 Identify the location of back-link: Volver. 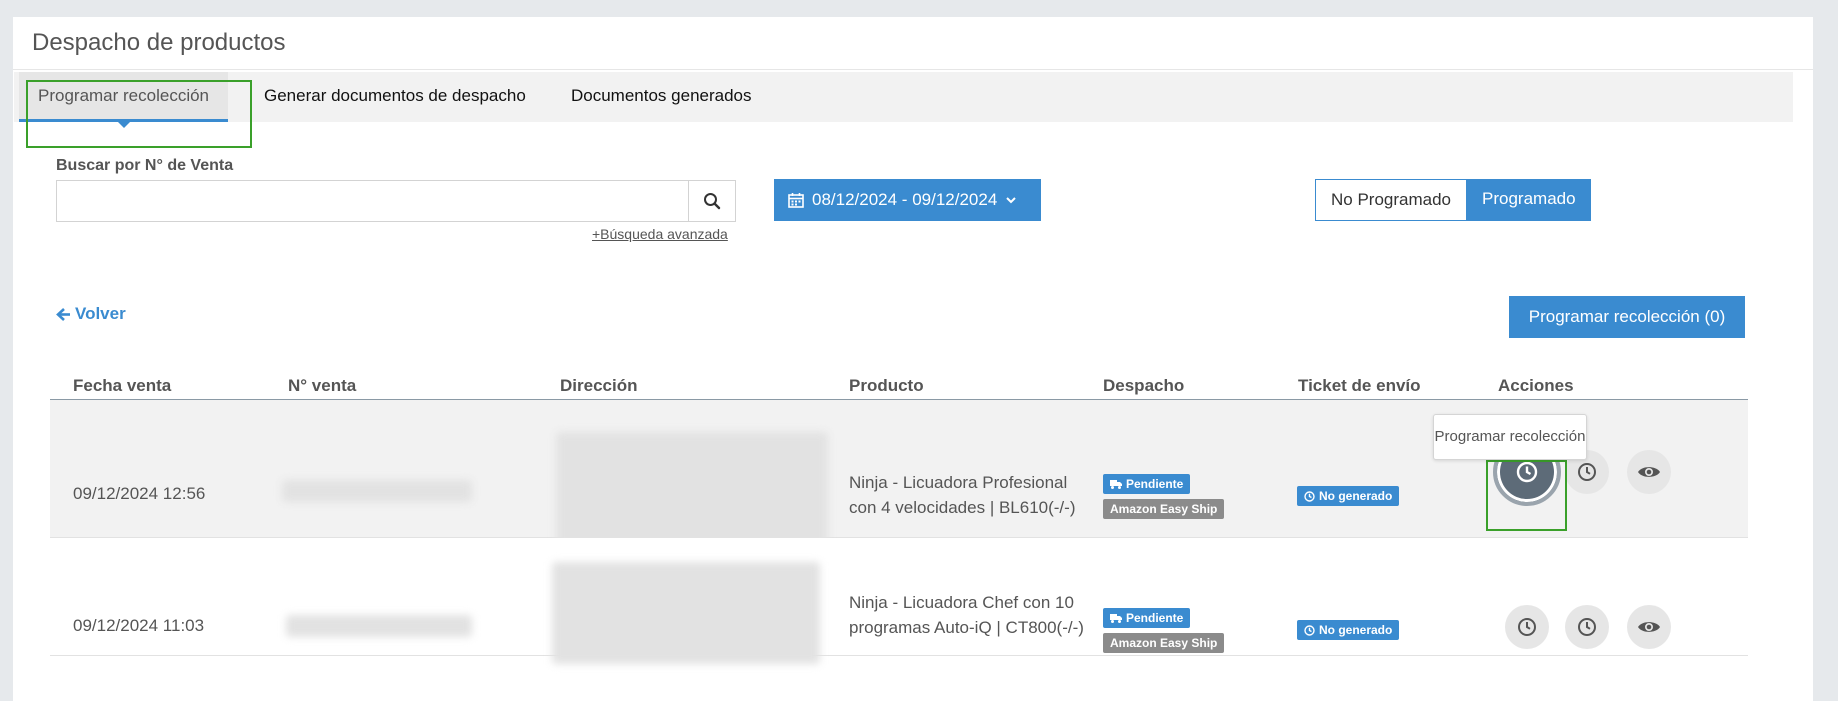
(91, 314).